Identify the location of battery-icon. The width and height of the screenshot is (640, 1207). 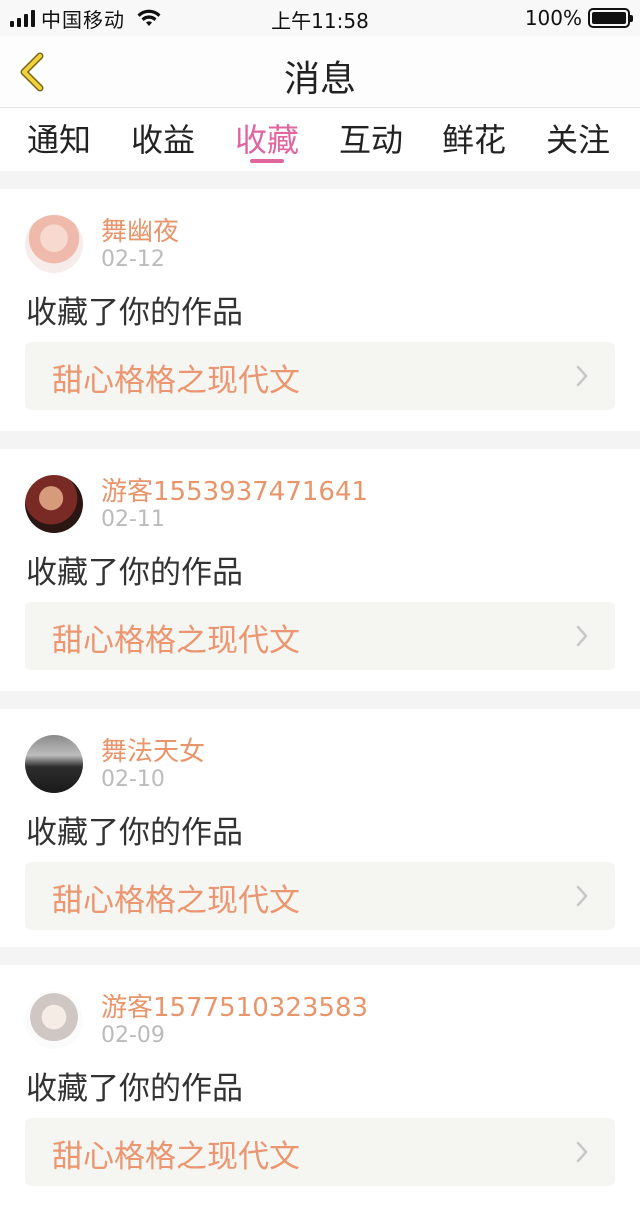
(610, 18).